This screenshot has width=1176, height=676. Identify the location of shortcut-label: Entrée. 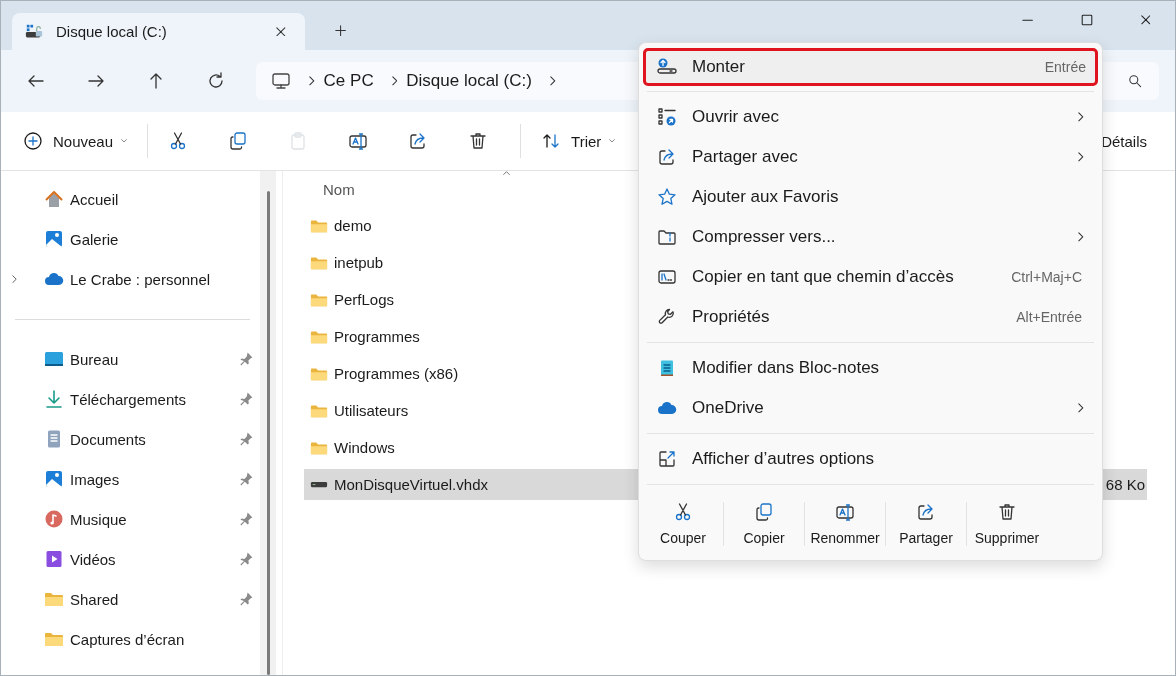
(1065, 67).